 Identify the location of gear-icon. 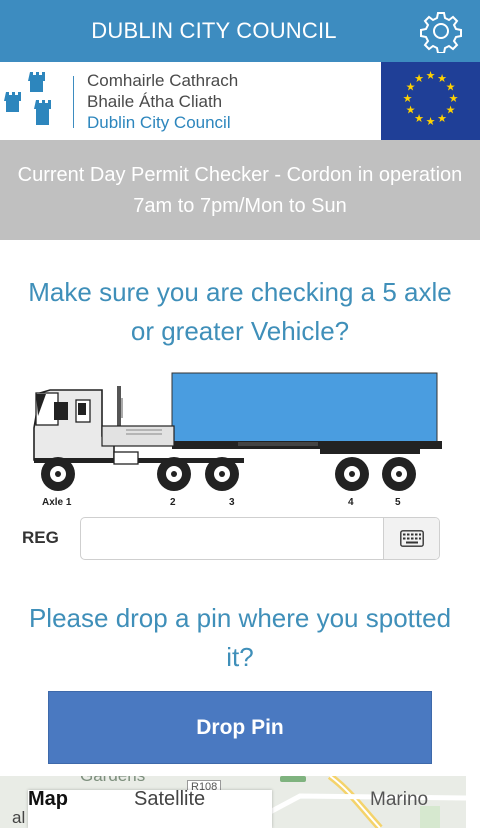
(441, 31).